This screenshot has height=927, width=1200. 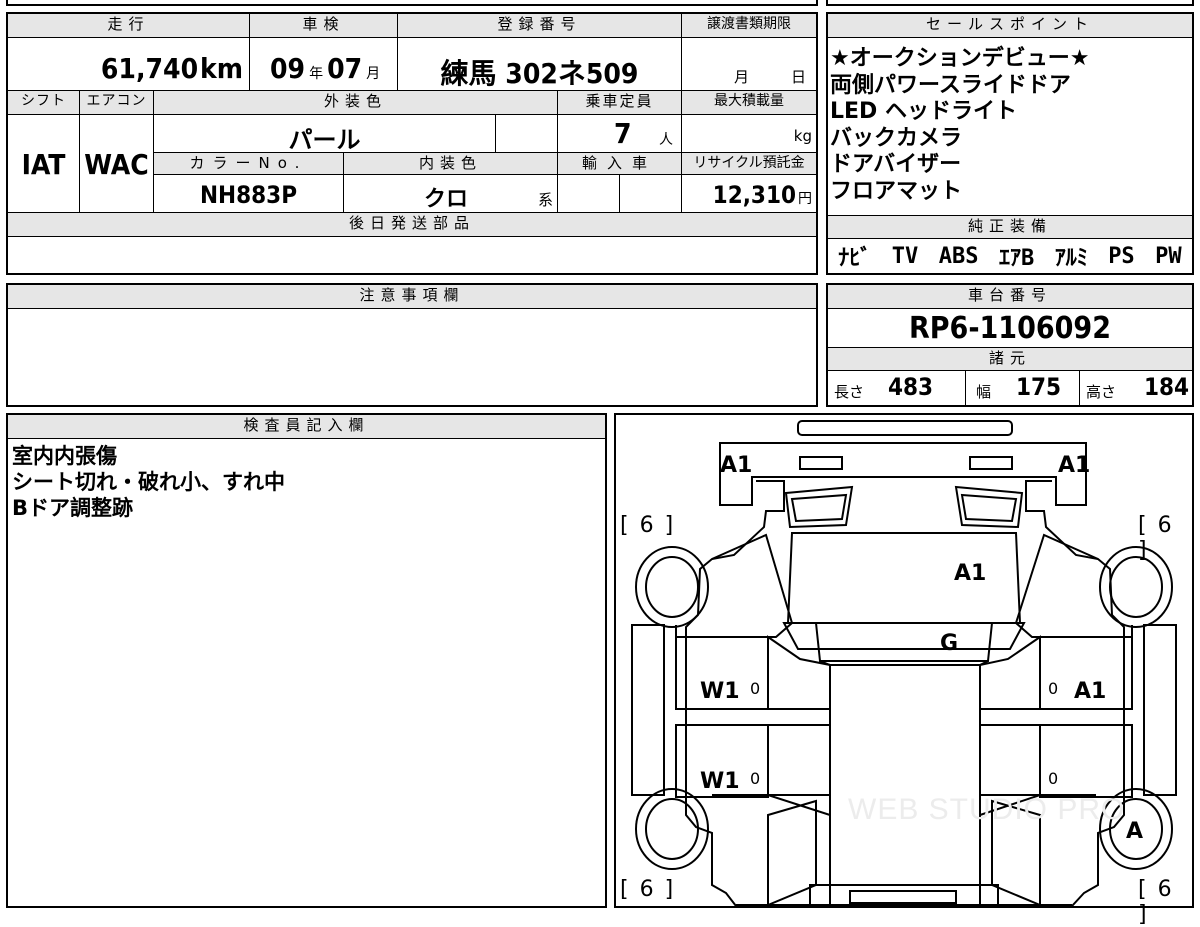 What do you see at coordinates (792, 852) in the screenshot?
I see `rear-left-panel` at bounding box center [792, 852].